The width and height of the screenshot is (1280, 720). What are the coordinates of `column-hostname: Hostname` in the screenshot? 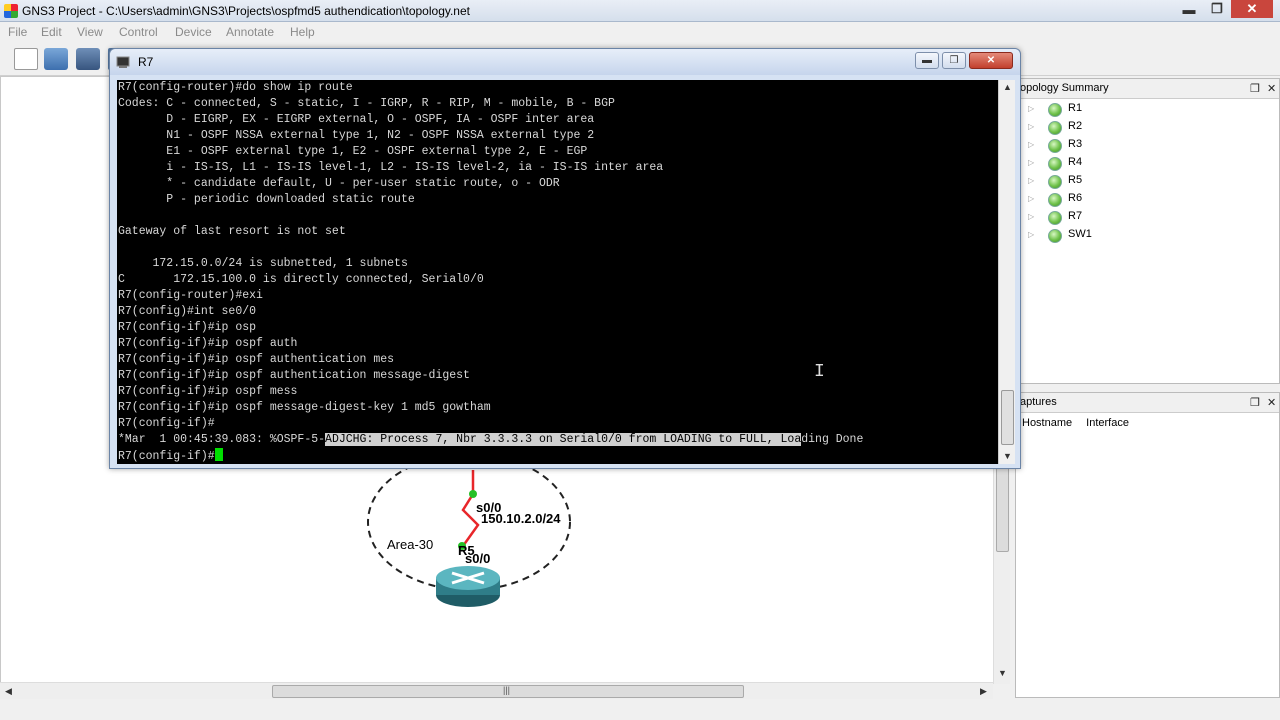 It's located at (1047, 423).